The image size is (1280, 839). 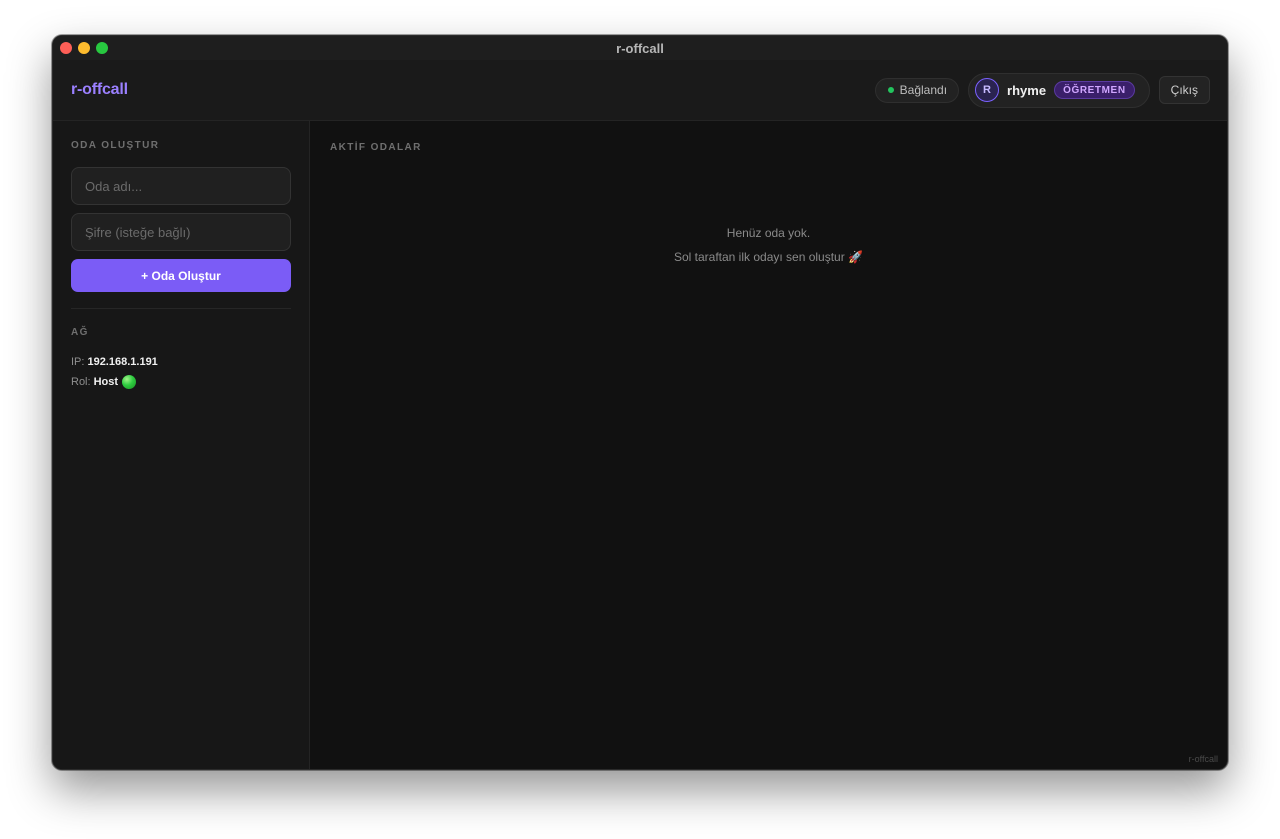 I want to click on logout-button: Çıkış, so click(x=1184, y=90).